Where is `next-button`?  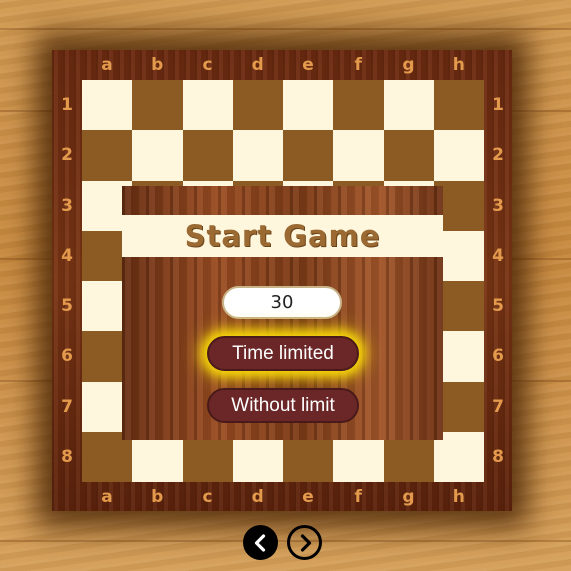
next-button is located at coordinates (304, 542).